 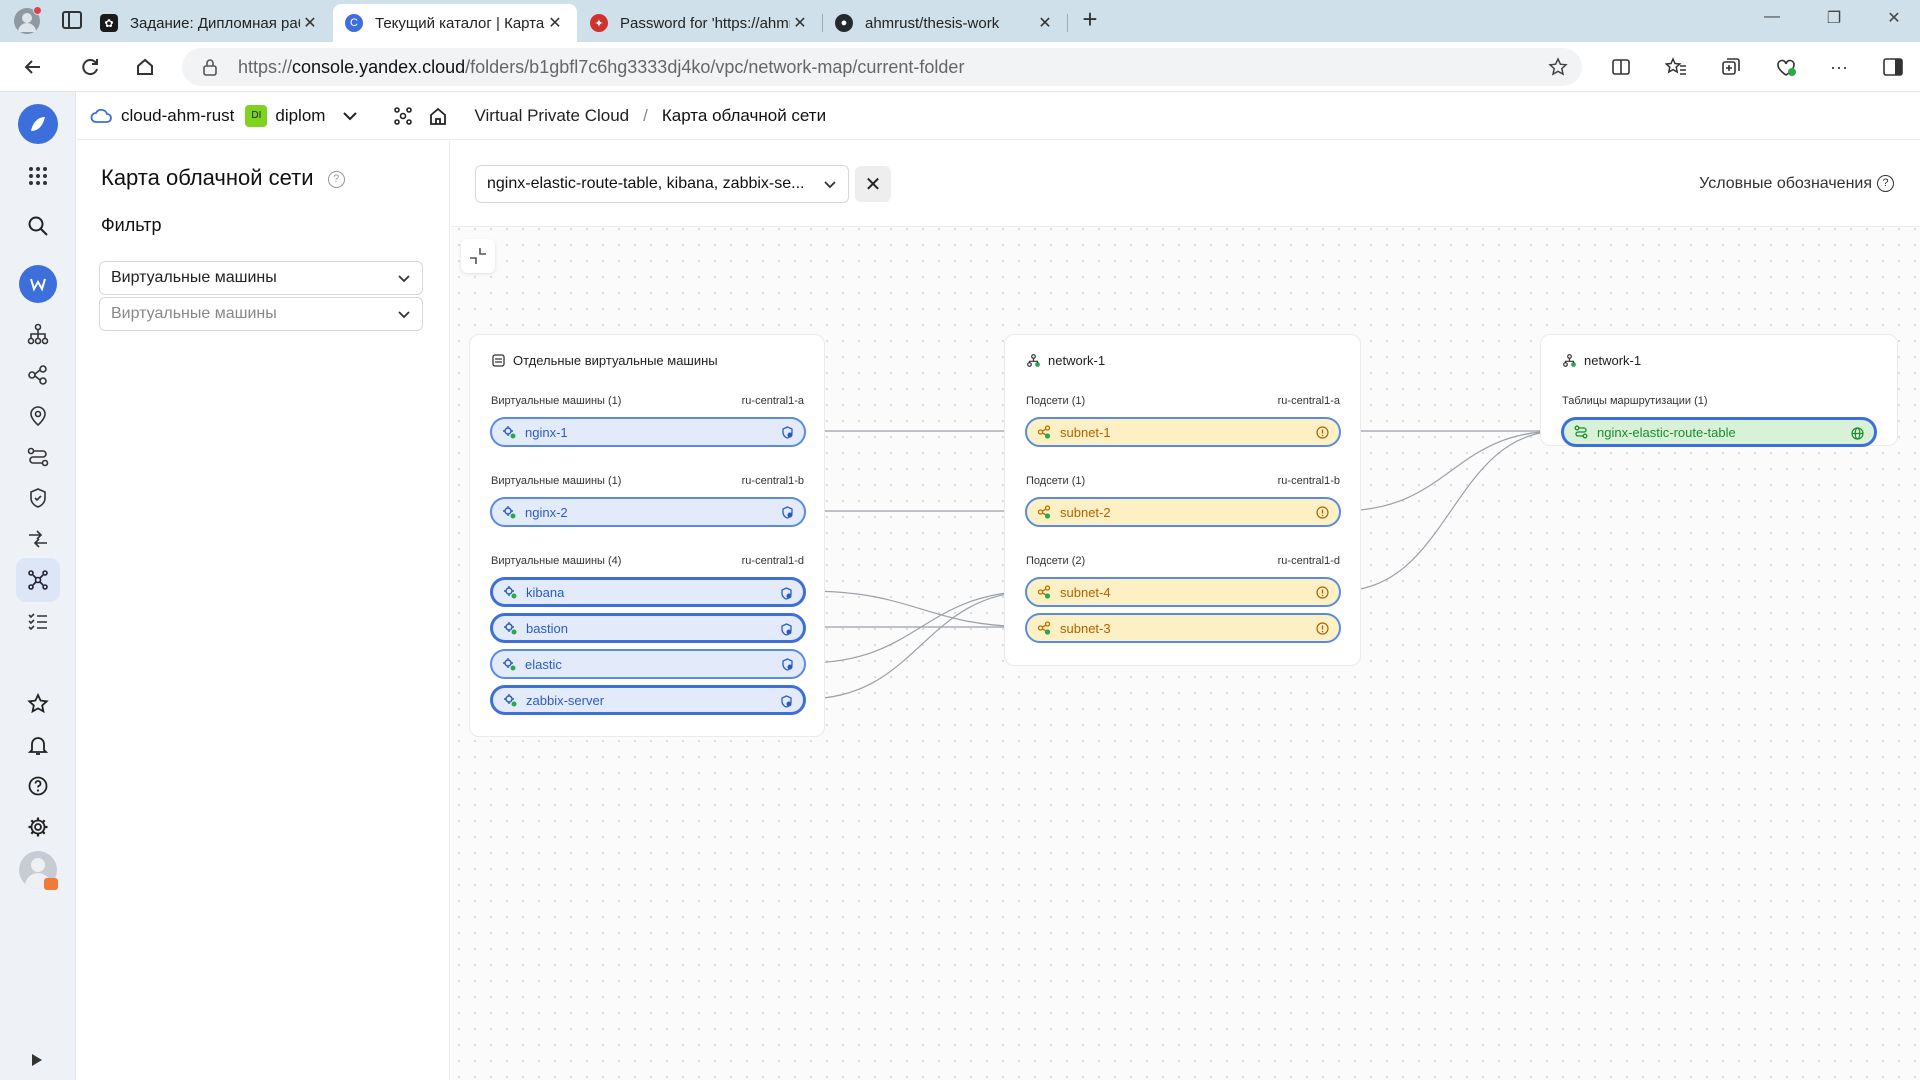 What do you see at coordinates (38, 786) in the screenshot?
I see `help-icon` at bounding box center [38, 786].